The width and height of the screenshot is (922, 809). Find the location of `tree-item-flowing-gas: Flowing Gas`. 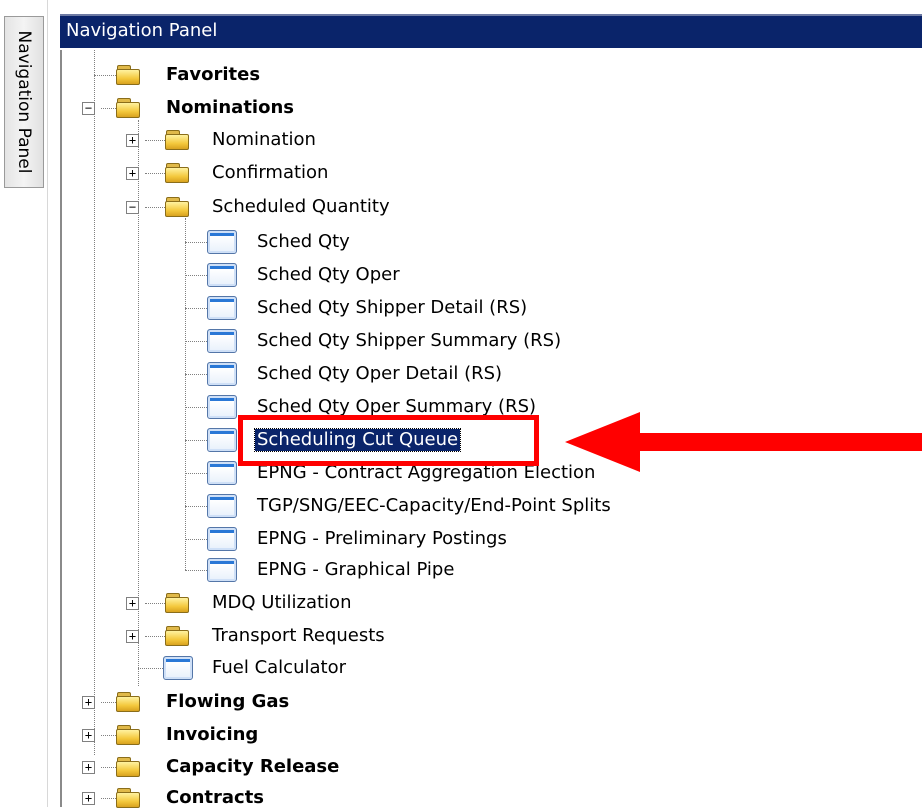

tree-item-flowing-gas: Flowing Gas is located at coordinates (227, 702).